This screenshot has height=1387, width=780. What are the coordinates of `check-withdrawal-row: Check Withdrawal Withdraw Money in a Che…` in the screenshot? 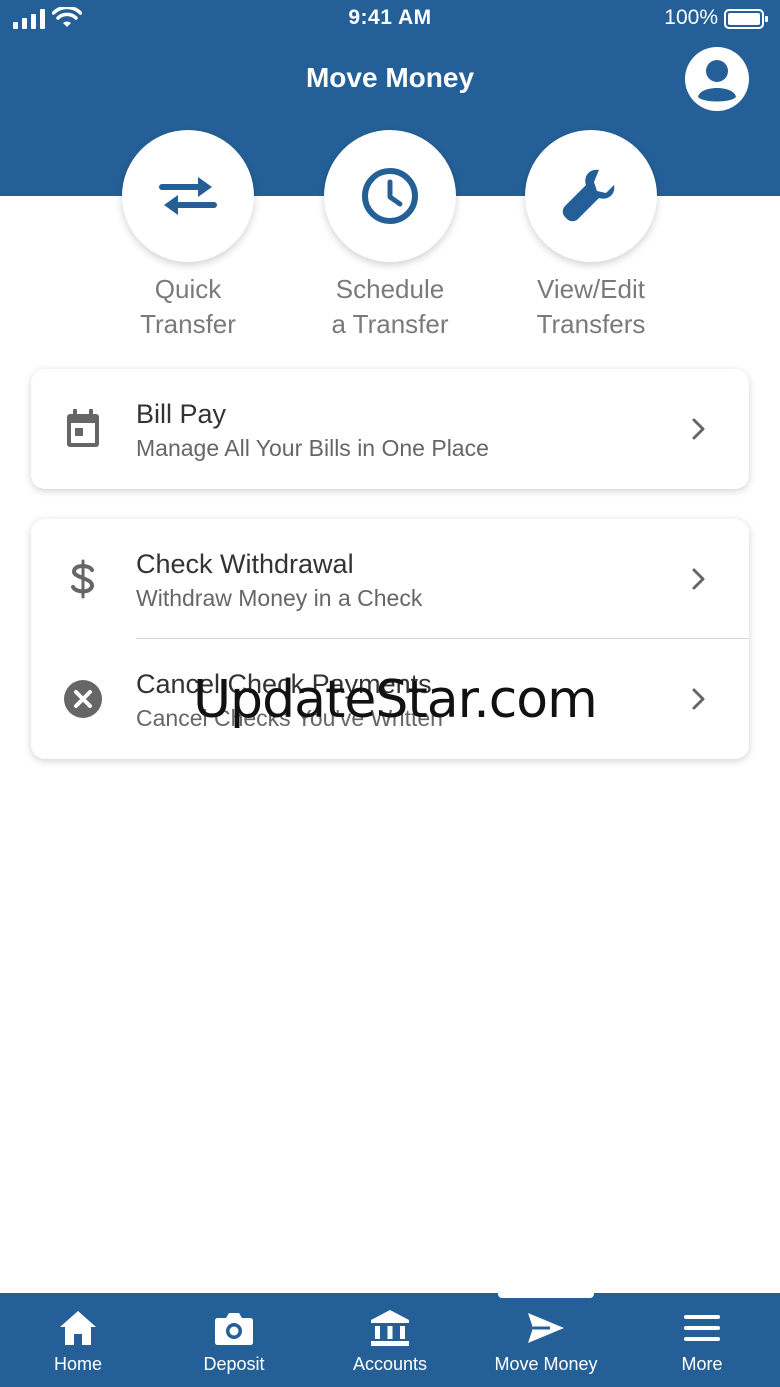 It's located at (390, 579).